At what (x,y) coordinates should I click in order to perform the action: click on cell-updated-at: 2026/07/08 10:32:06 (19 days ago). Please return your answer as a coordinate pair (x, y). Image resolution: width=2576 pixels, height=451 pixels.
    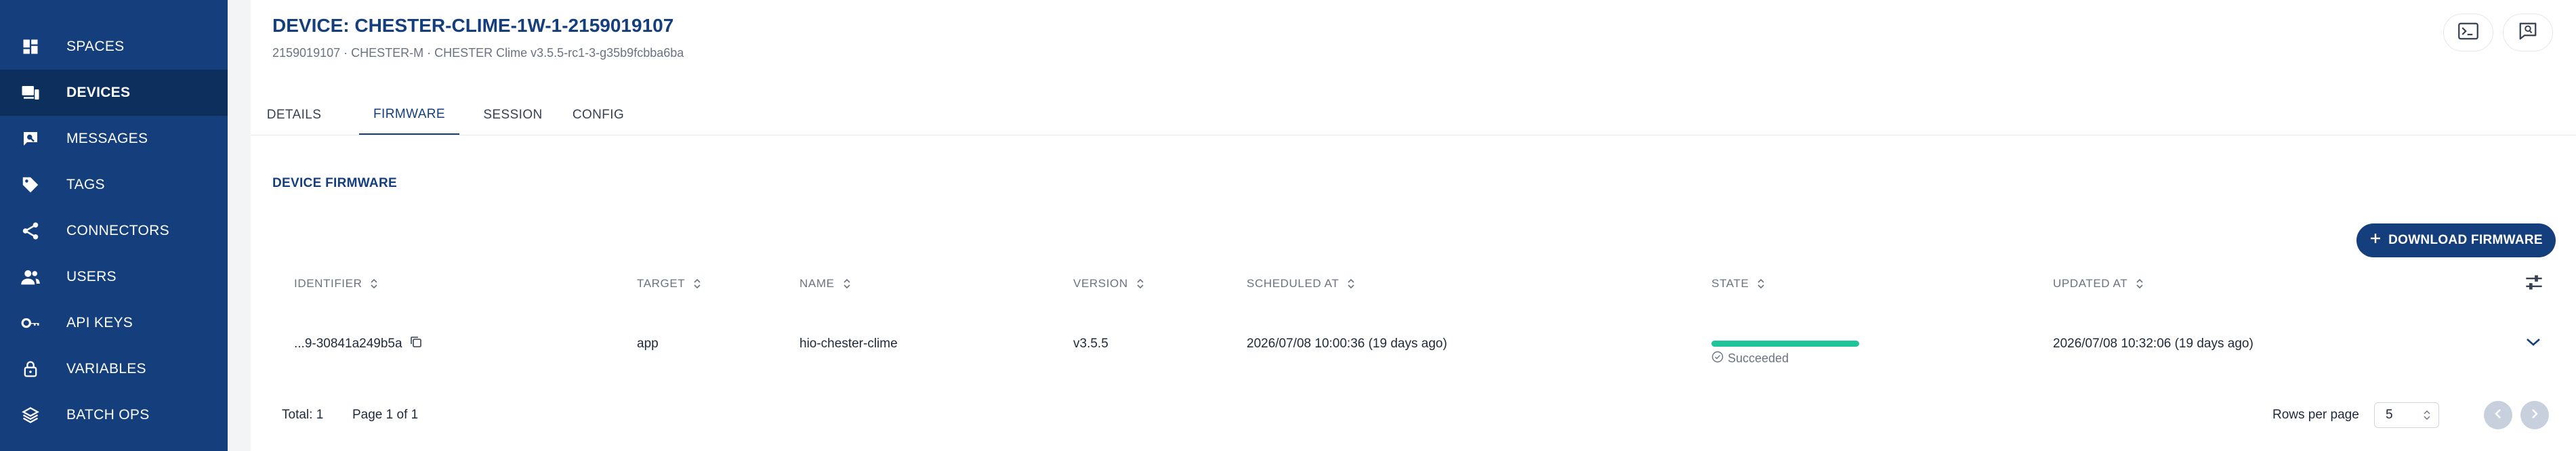
    Looking at the image, I should click on (2153, 344).